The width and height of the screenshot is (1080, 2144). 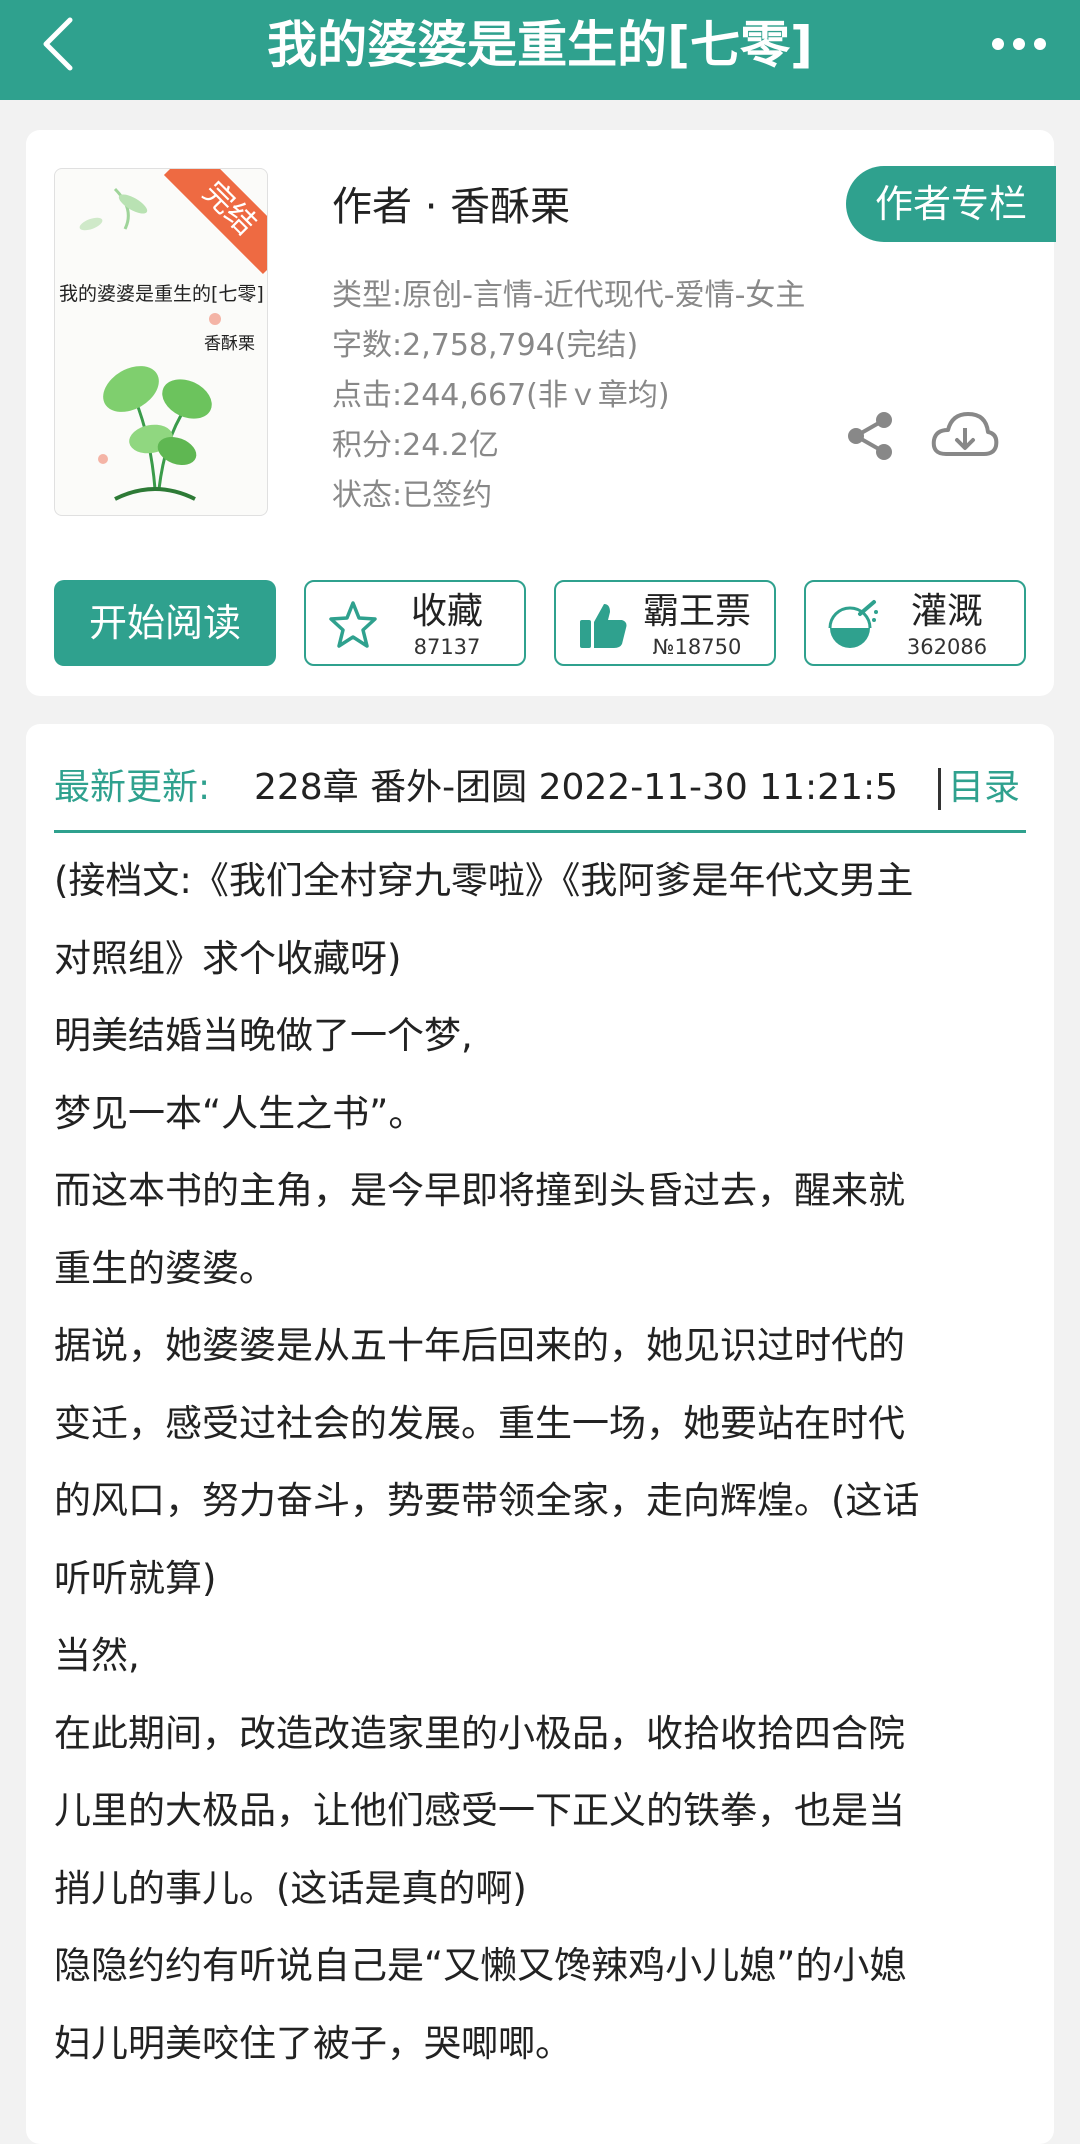 What do you see at coordinates (228, 958) in the screenshot?
I see `synopsis-line: 对照组》求个收藏呀)` at bounding box center [228, 958].